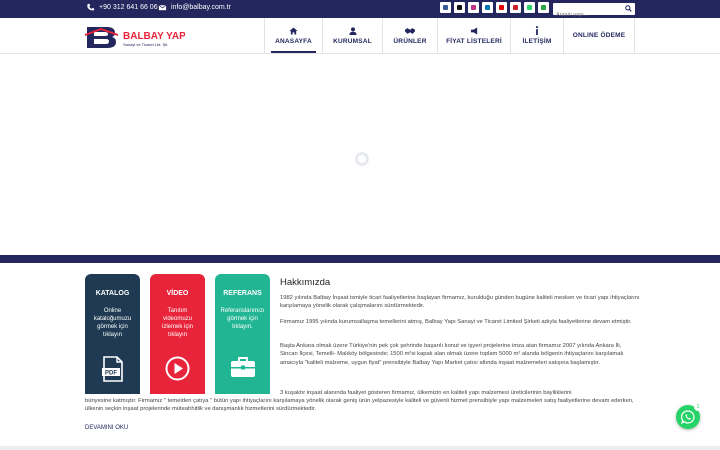 The image size is (720, 450). What do you see at coordinates (177, 368) in the screenshot?
I see `play-icon` at bounding box center [177, 368].